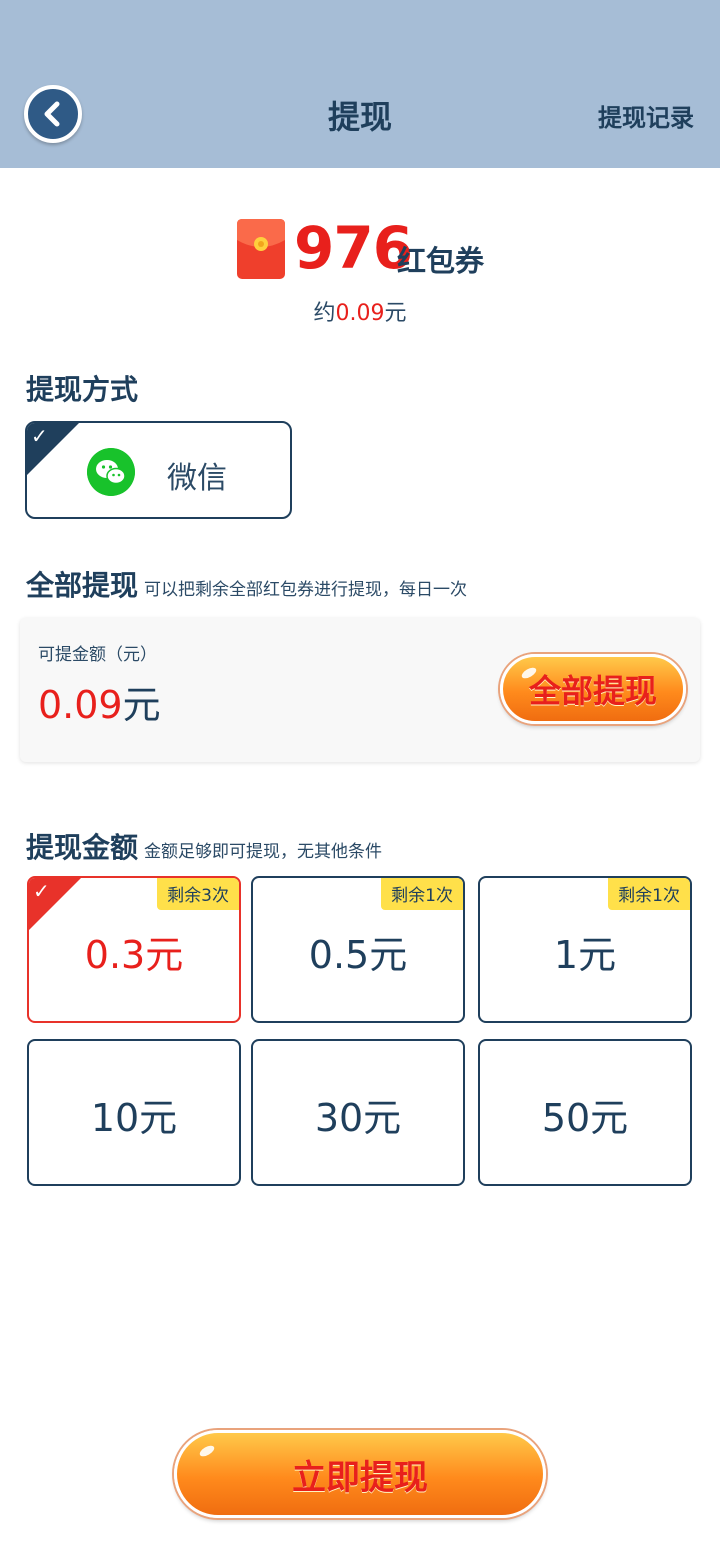  I want to click on amount-section-title: 提现金额 金额足够即可提现，无其他条件, so click(204, 846).